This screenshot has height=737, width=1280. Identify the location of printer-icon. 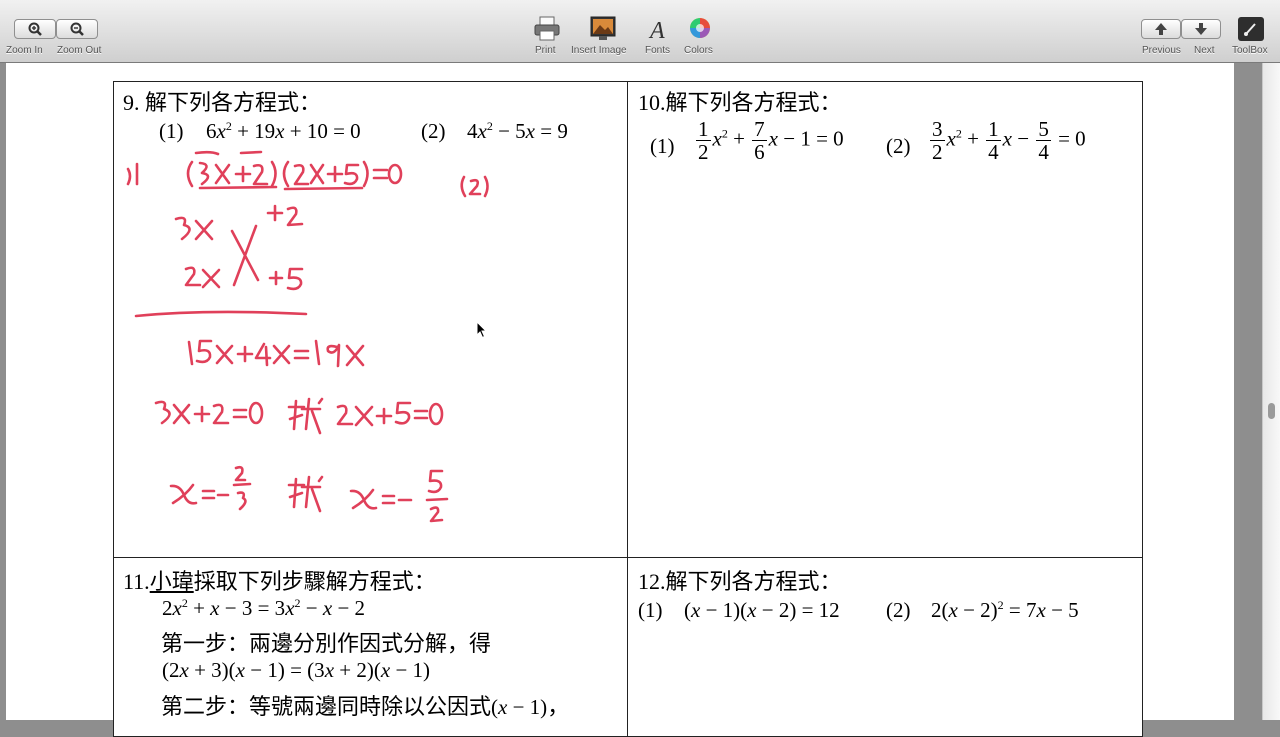
(547, 29).